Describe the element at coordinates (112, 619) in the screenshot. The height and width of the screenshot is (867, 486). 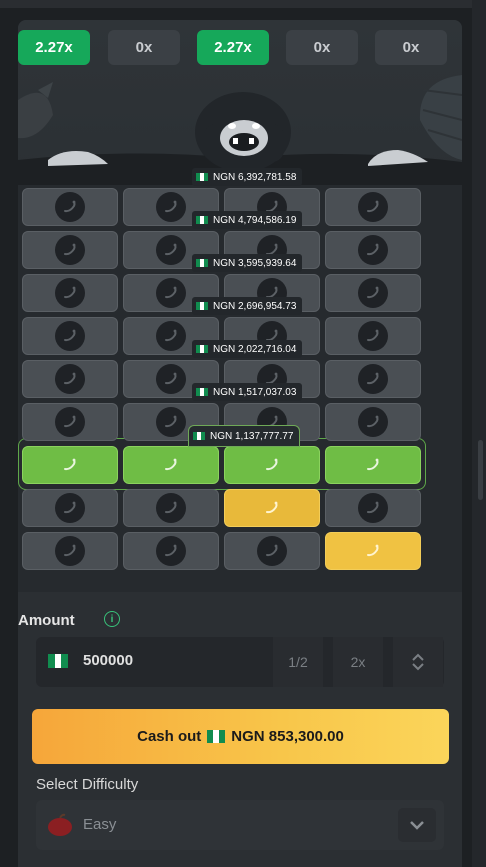
I see `info-icon: i` at that location.